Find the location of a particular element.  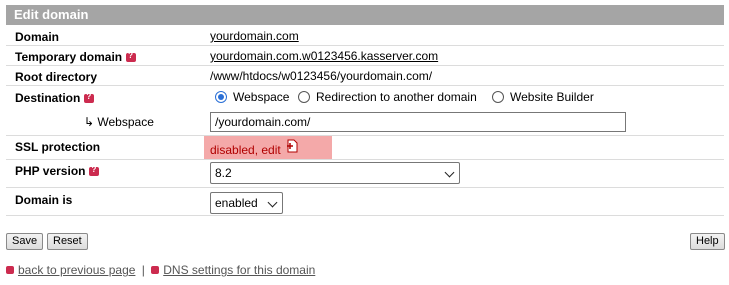

row-php: PHP version 8.2 is located at coordinates (365, 174).